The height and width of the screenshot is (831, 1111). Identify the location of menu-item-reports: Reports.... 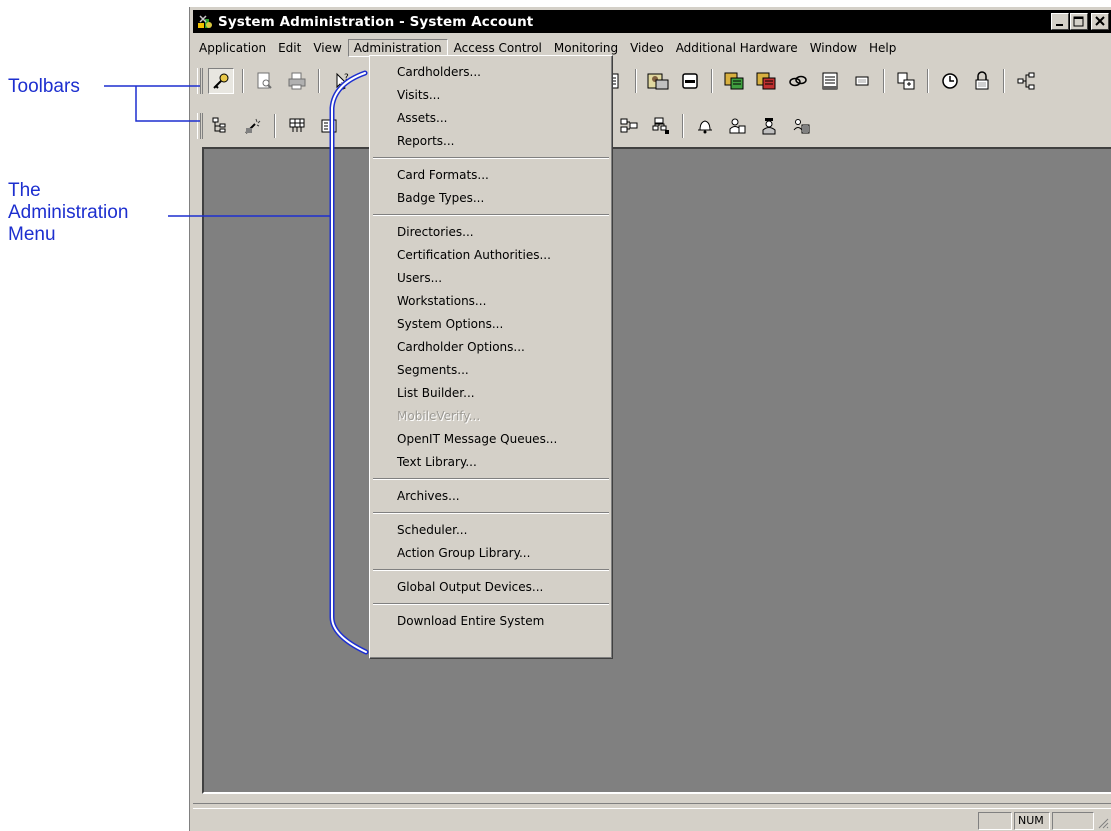
(491, 141).